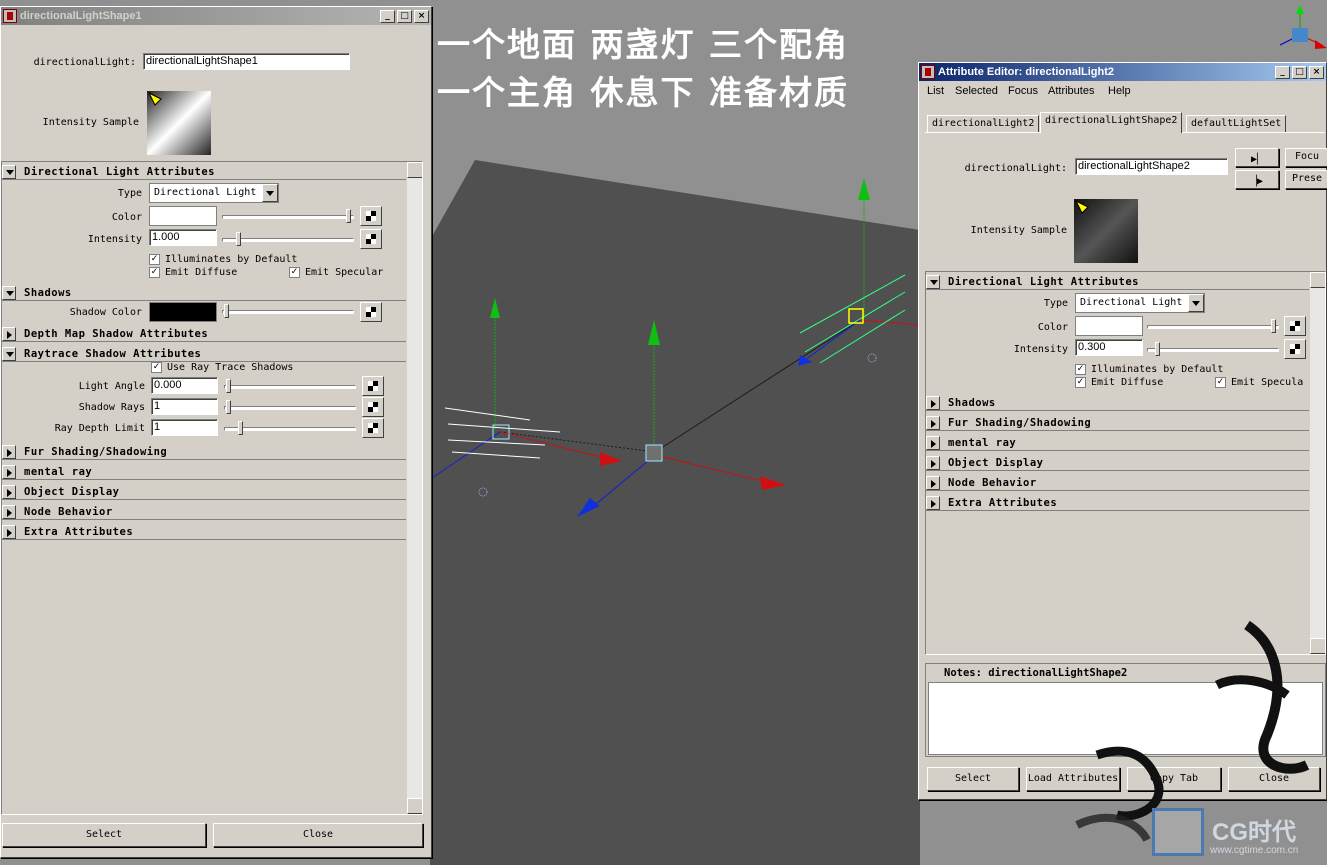 This screenshot has width=1327, height=865. What do you see at coordinates (1015, 168) in the screenshot?
I see `node-label: directionalLight:` at bounding box center [1015, 168].